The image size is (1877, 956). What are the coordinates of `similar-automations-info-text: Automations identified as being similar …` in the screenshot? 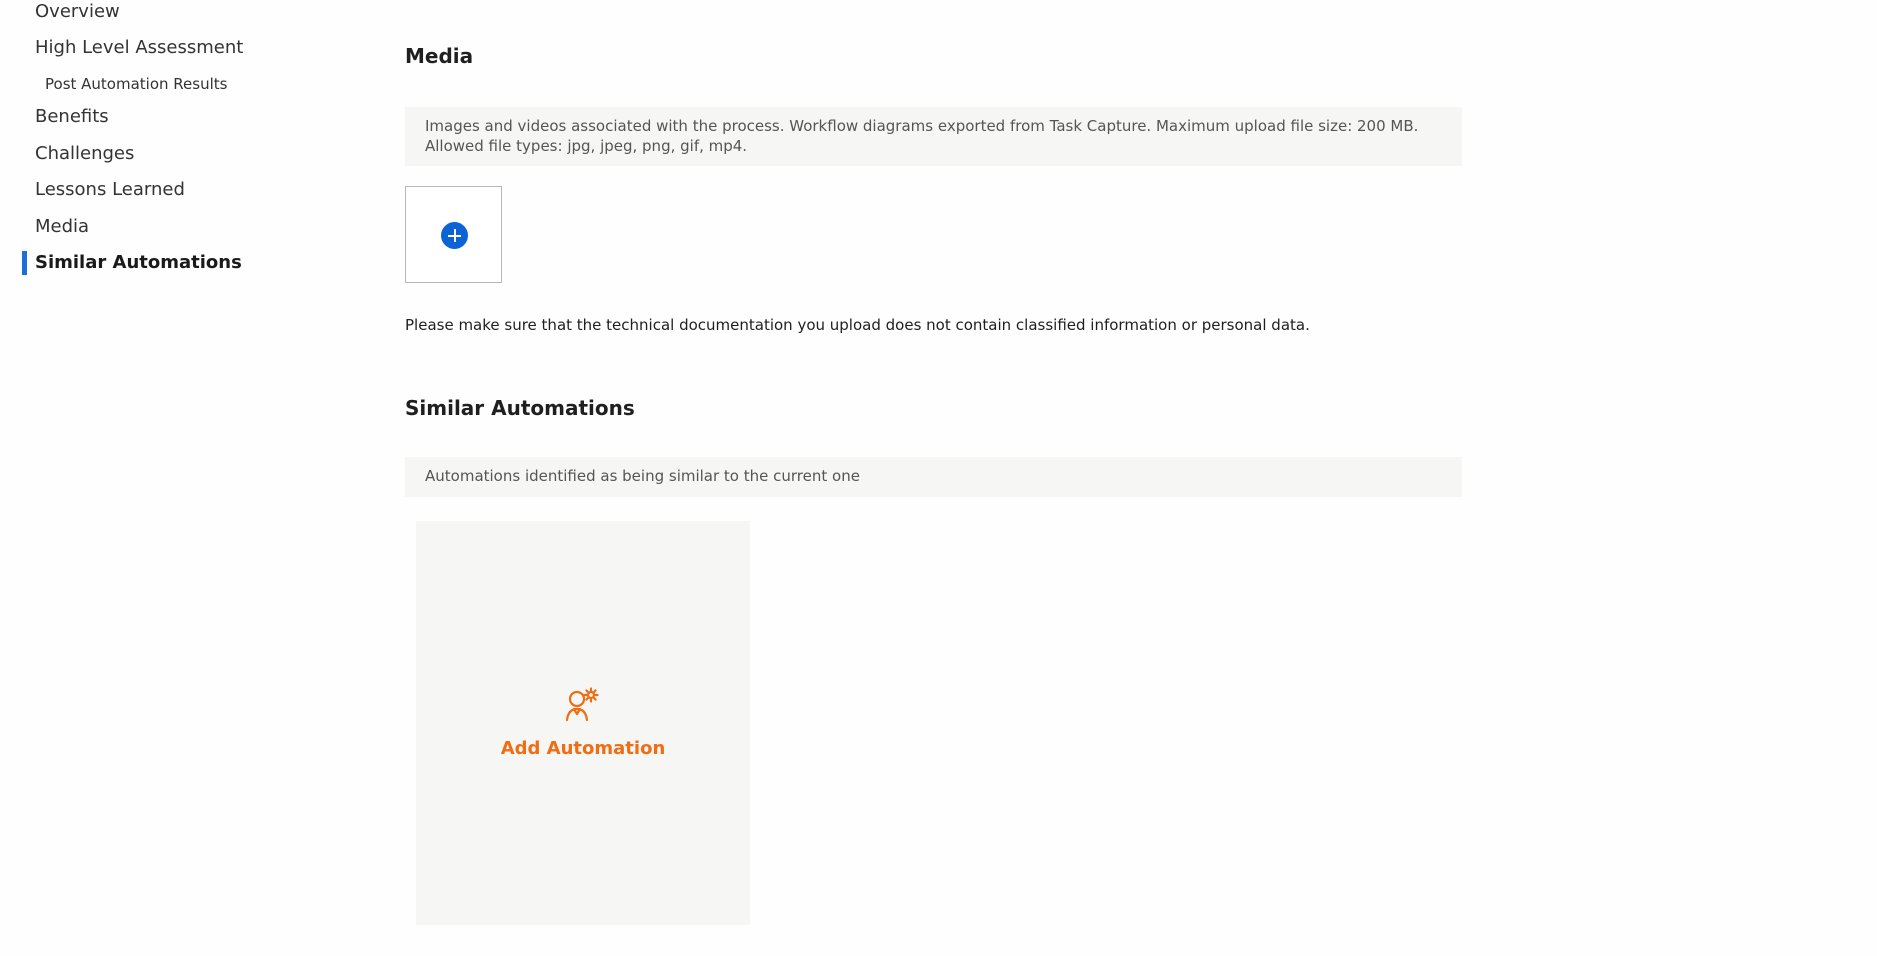 It's located at (642, 476).